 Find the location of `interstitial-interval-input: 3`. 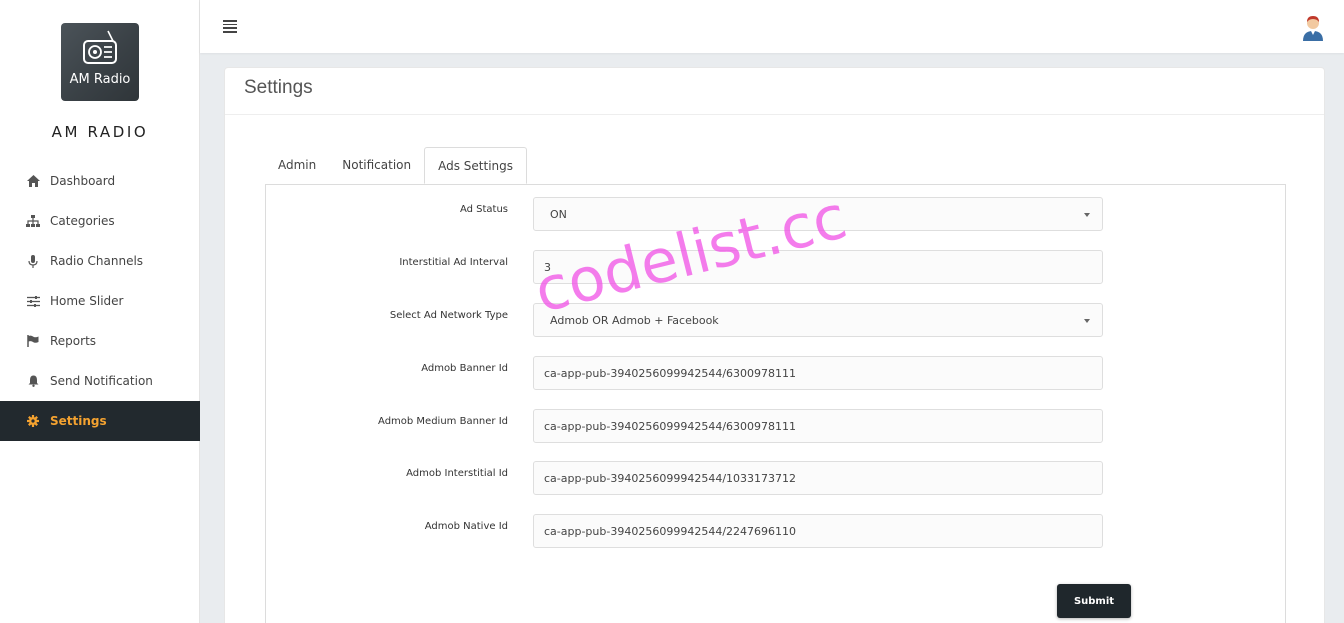

interstitial-interval-input: 3 is located at coordinates (818, 267).